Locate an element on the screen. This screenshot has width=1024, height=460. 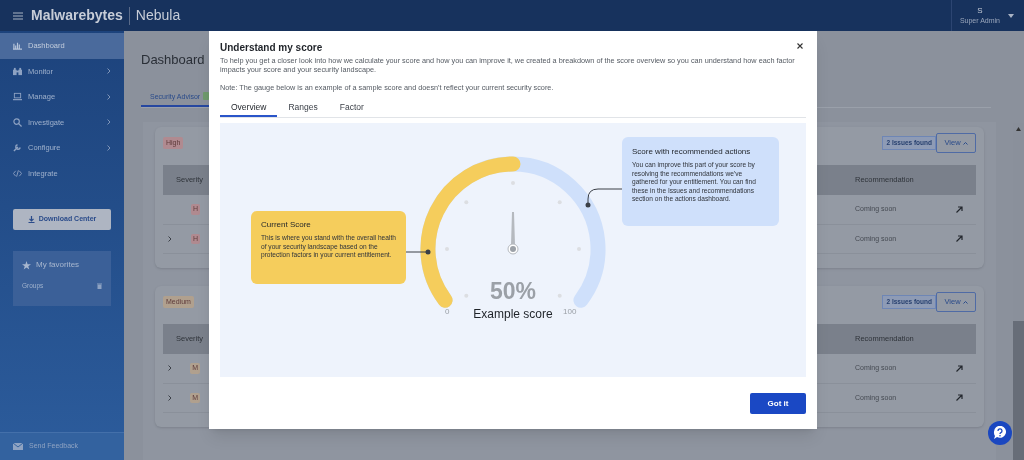
app-name: Nebula is located at coordinates (158, 15).